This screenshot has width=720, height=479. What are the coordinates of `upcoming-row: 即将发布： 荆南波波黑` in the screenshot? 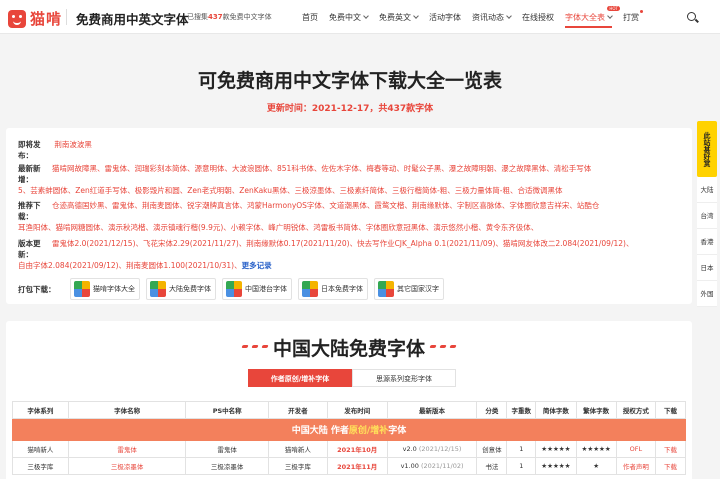 It's located at (55, 150).